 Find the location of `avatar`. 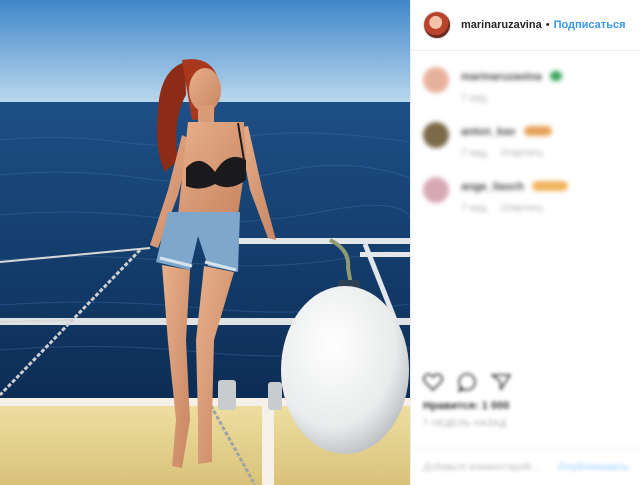

avatar is located at coordinates (437, 25).